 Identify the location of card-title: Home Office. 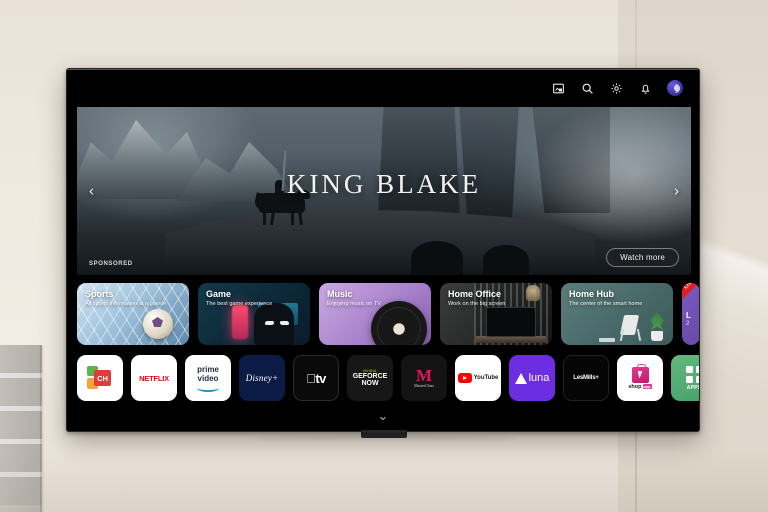
(475, 294).